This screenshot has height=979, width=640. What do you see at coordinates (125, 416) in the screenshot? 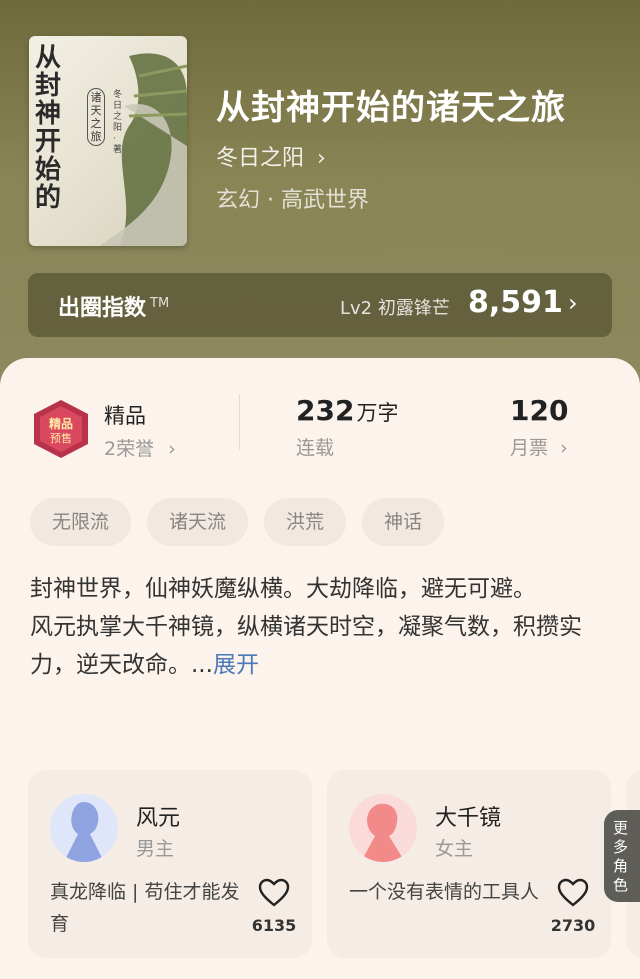
I see `honor-name: 精品` at bounding box center [125, 416].